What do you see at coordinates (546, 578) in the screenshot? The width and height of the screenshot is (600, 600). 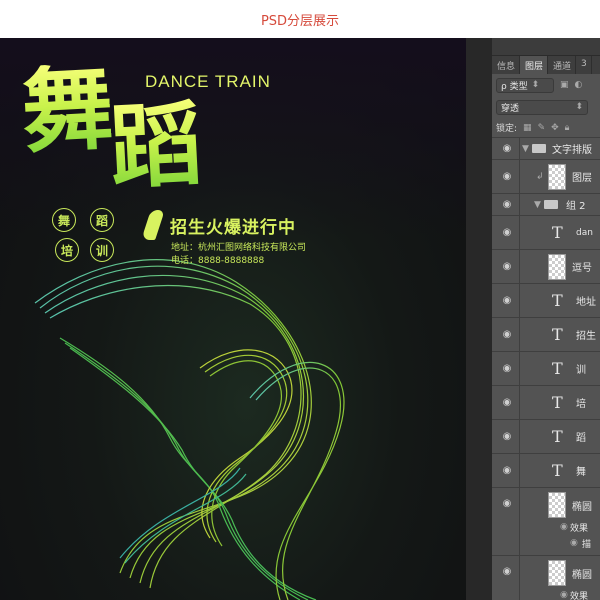 I see `layer-row-ellipse-2: ◉ 椭圆 ◉ 效果` at bounding box center [546, 578].